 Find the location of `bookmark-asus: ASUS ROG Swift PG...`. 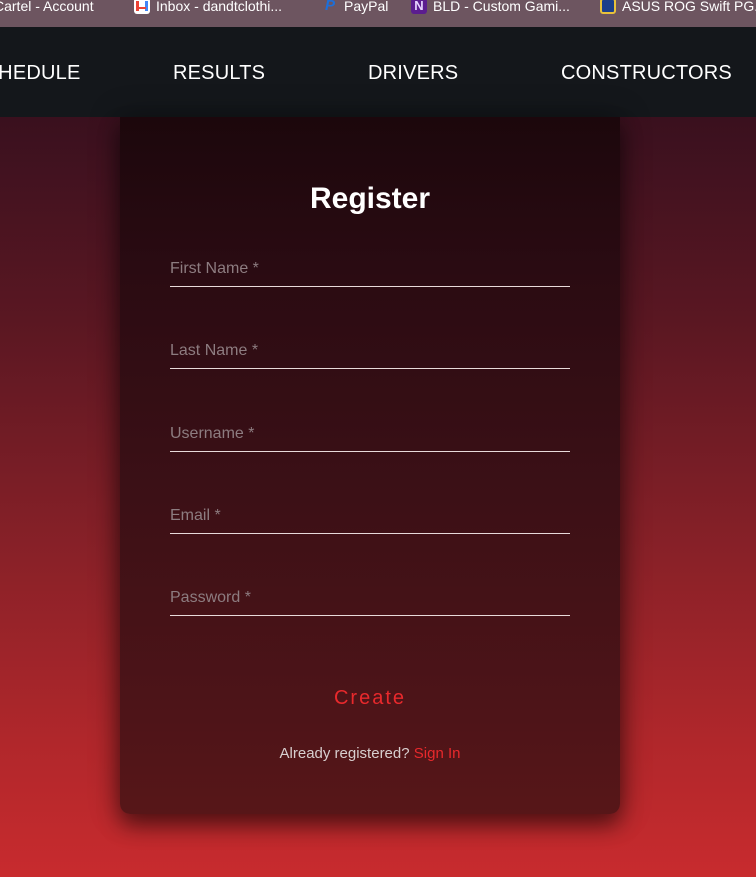

bookmark-asus: ASUS ROG Swift PG... is located at coordinates (678, 8).